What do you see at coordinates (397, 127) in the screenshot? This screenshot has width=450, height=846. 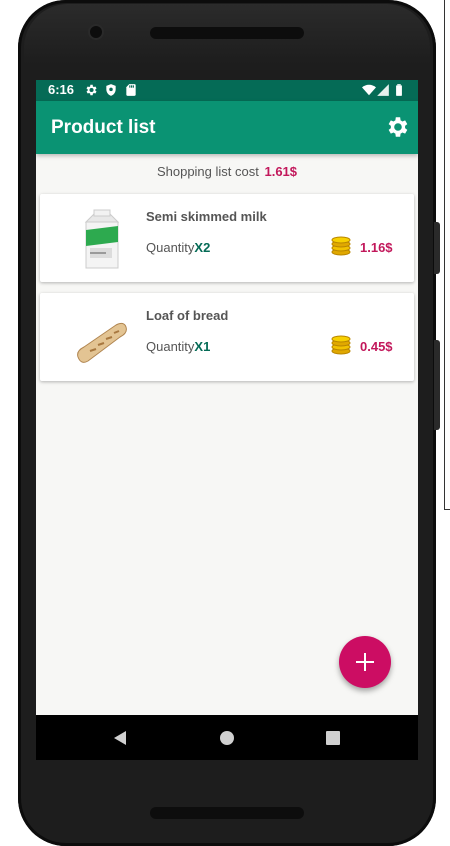 I see `settings-icon` at bounding box center [397, 127].